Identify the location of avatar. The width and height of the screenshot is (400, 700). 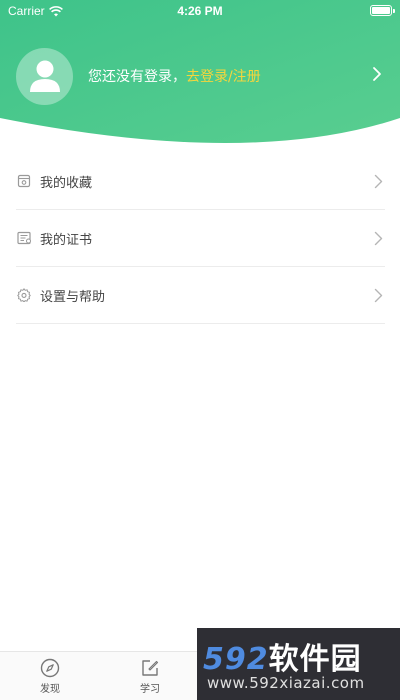
(44, 76).